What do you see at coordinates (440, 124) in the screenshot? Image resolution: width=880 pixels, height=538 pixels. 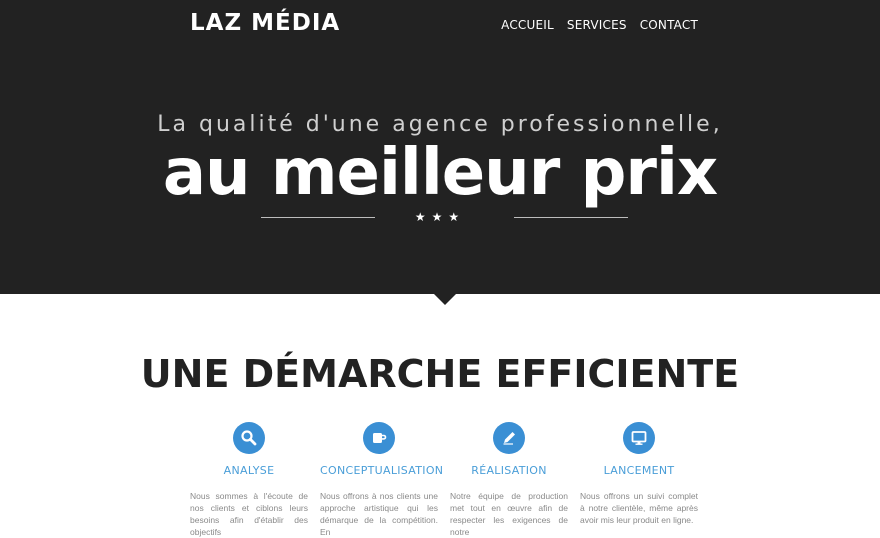 I see `hero-tagline: La qualité d'une agence professionnelle,` at bounding box center [440, 124].